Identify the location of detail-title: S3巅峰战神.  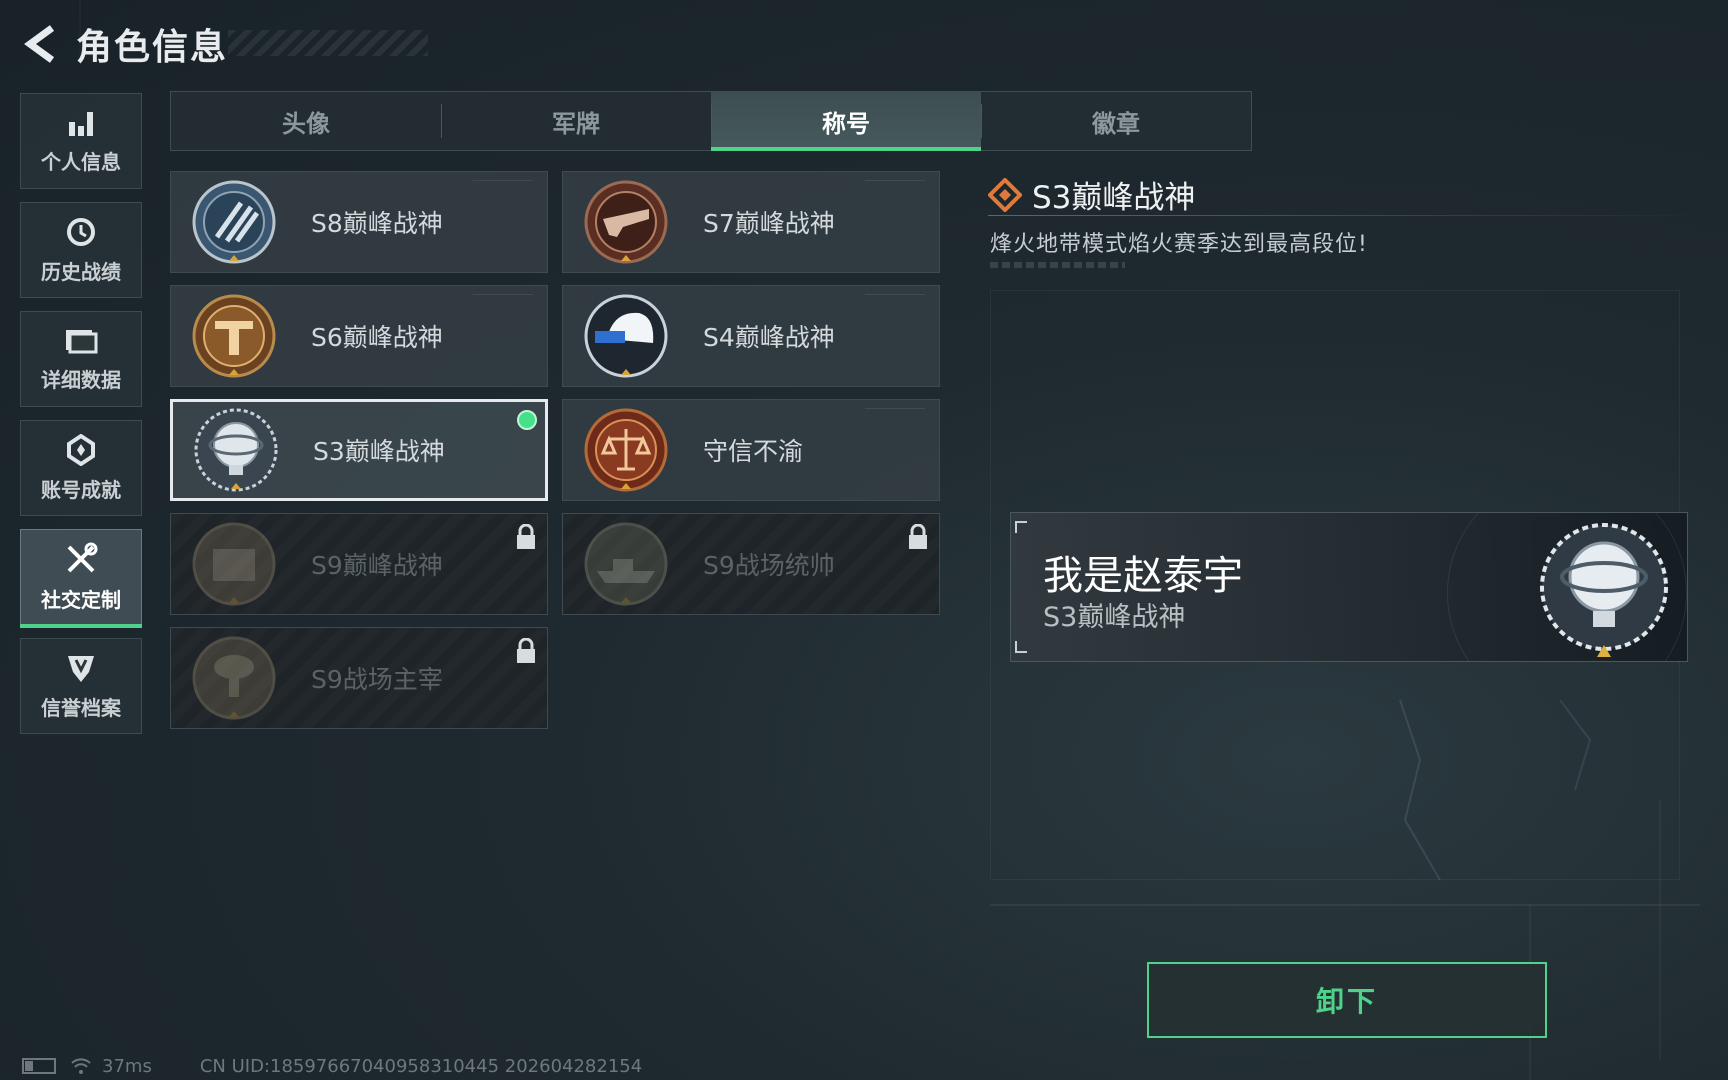
(1114, 198).